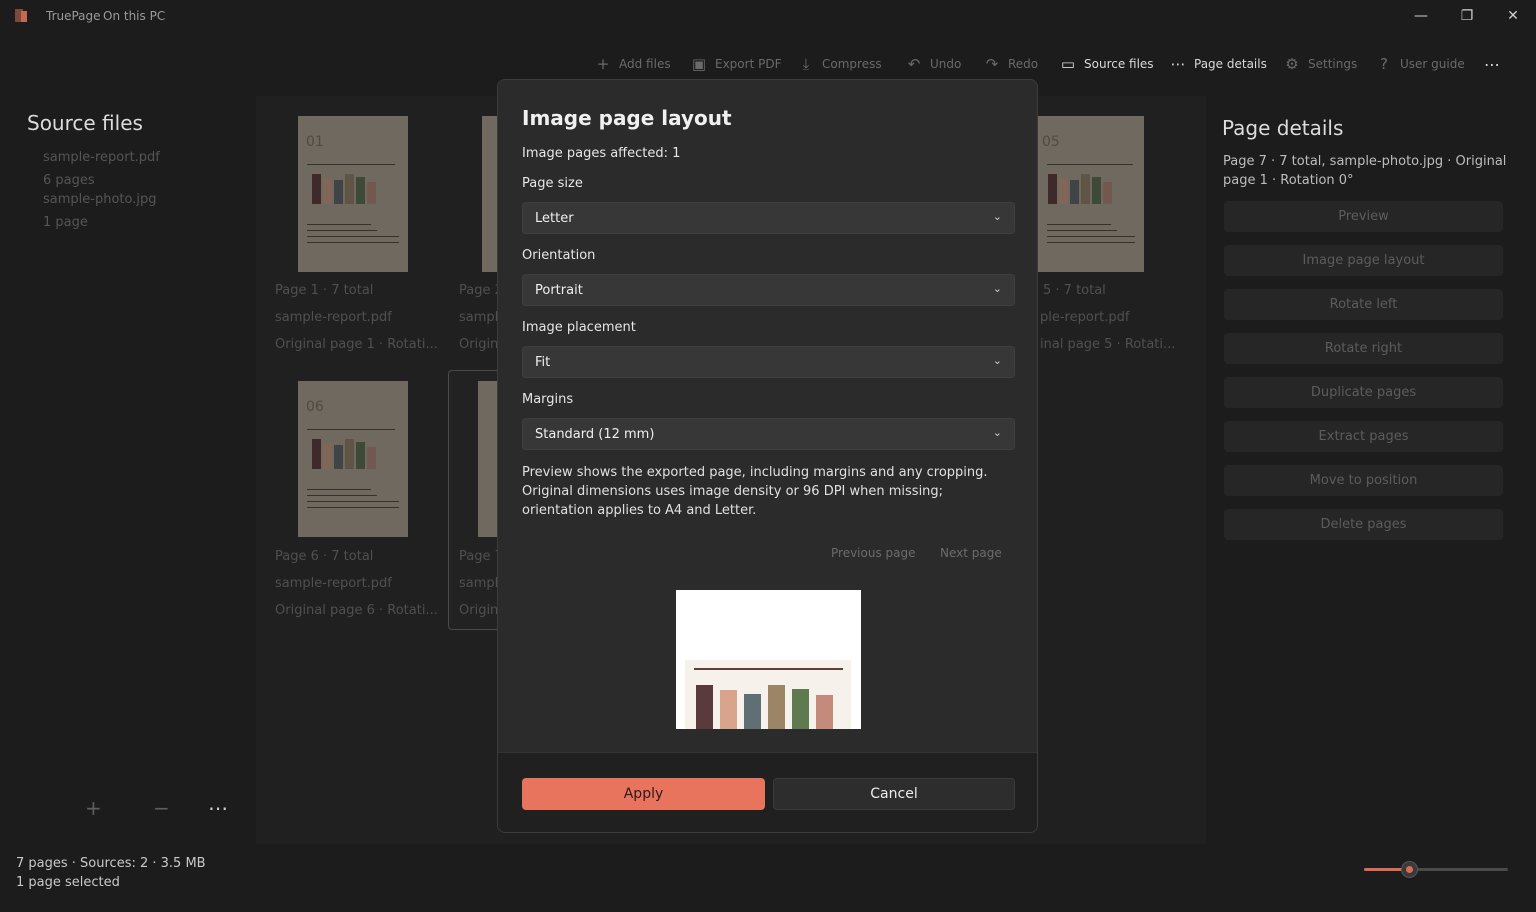 This screenshot has width=1536, height=912. I want to click on remove-source-button: −, so click(161, 808).